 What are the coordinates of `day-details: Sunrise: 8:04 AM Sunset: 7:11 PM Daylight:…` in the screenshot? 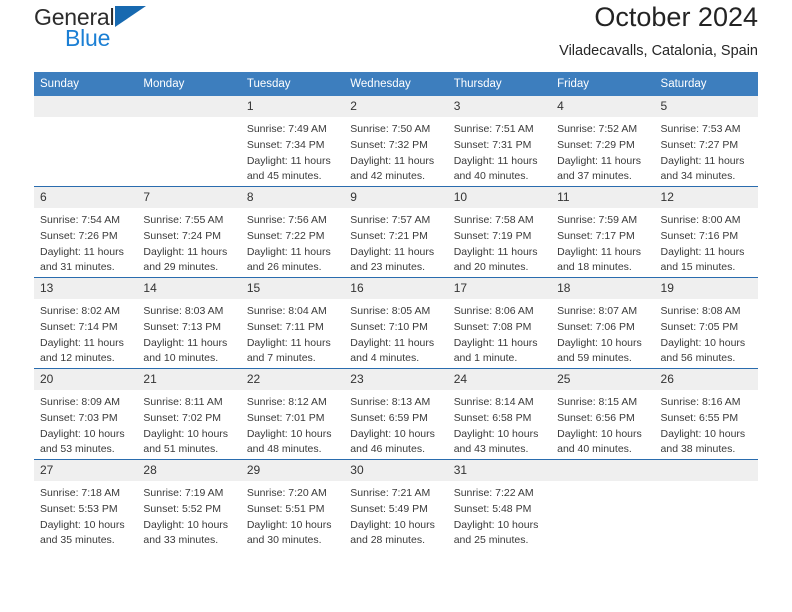 It's located at (292, 333).